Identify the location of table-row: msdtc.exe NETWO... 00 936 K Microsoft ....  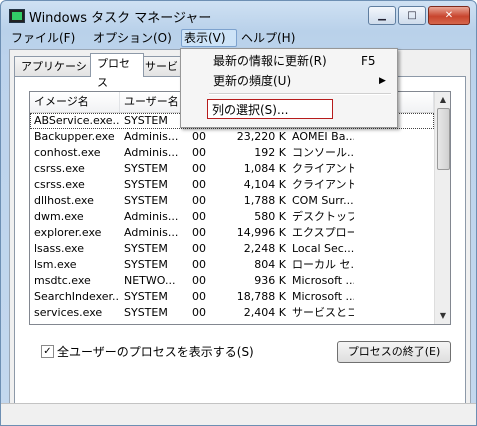
(232, 281).